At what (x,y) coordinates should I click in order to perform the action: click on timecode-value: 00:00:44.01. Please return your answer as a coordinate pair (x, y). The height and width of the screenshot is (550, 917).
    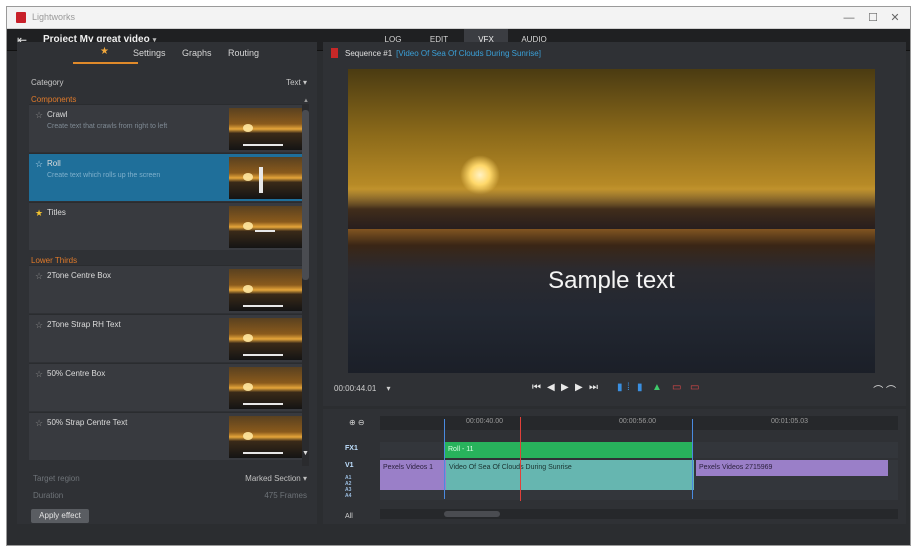
    Looking at the image, I should click on (355, 388).